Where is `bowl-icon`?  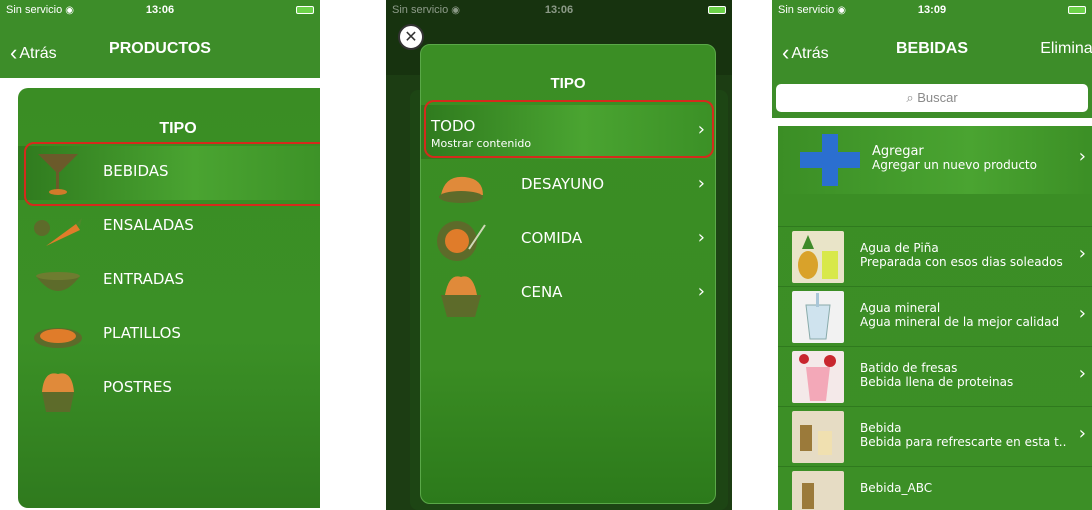
bowl-icon is located at coordinates (58, 281).